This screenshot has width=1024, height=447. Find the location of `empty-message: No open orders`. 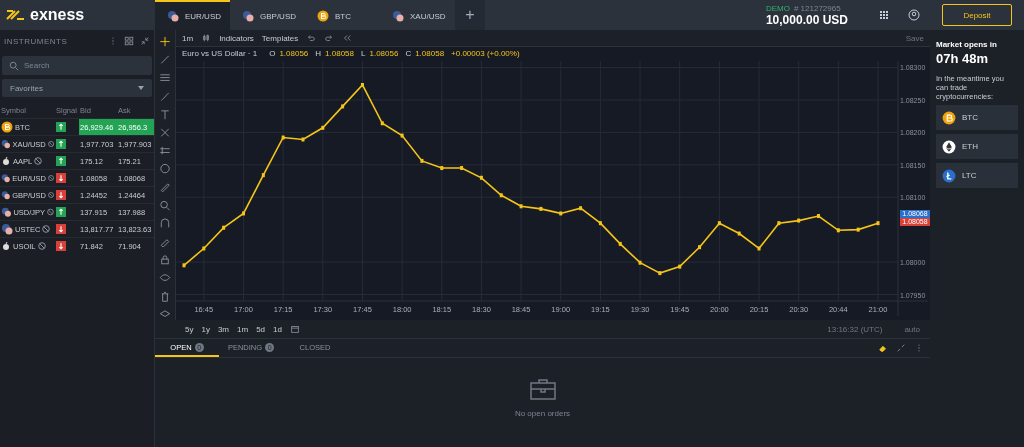

empty-message: No open orders is located at coordinates (542, 413).